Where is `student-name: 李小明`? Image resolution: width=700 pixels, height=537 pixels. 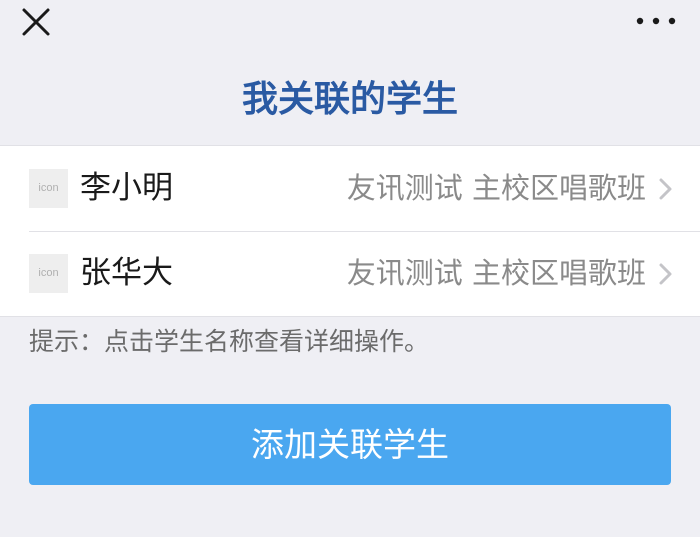
student-name: 李小明 is located at coordinates (126, 188).